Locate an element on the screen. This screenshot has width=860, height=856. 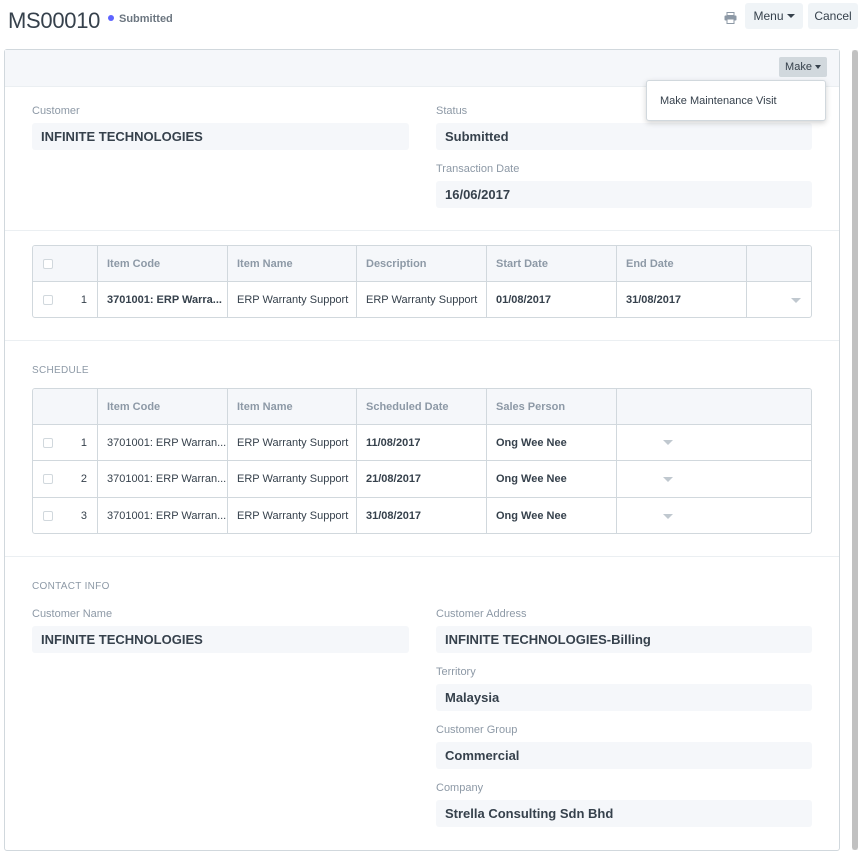
page-scrollbar is located at coordinates (855, 450).